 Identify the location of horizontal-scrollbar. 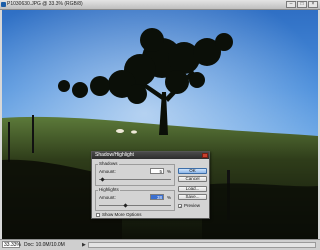
(202, 245).